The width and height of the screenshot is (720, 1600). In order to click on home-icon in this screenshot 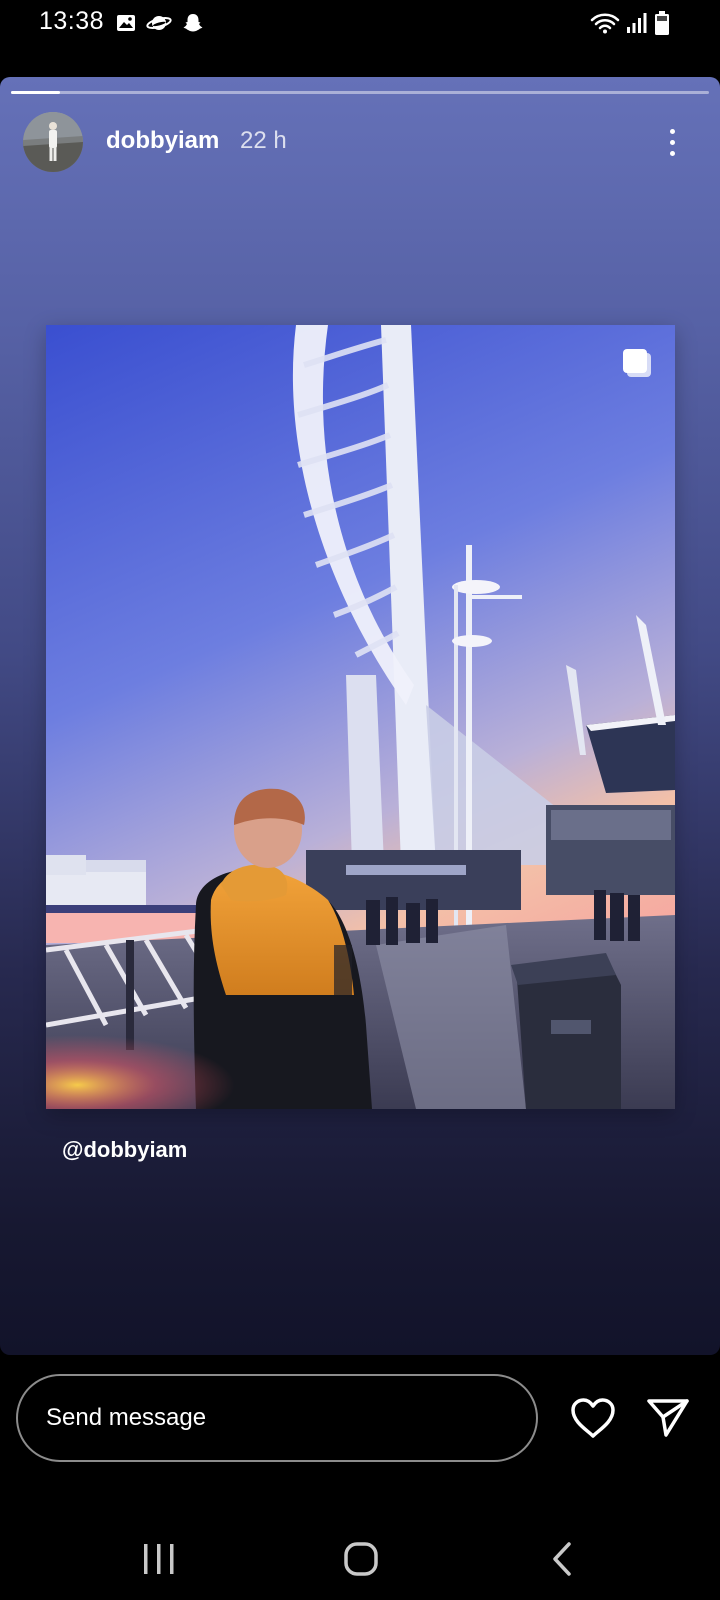, I will do `click(361, 1559)`.